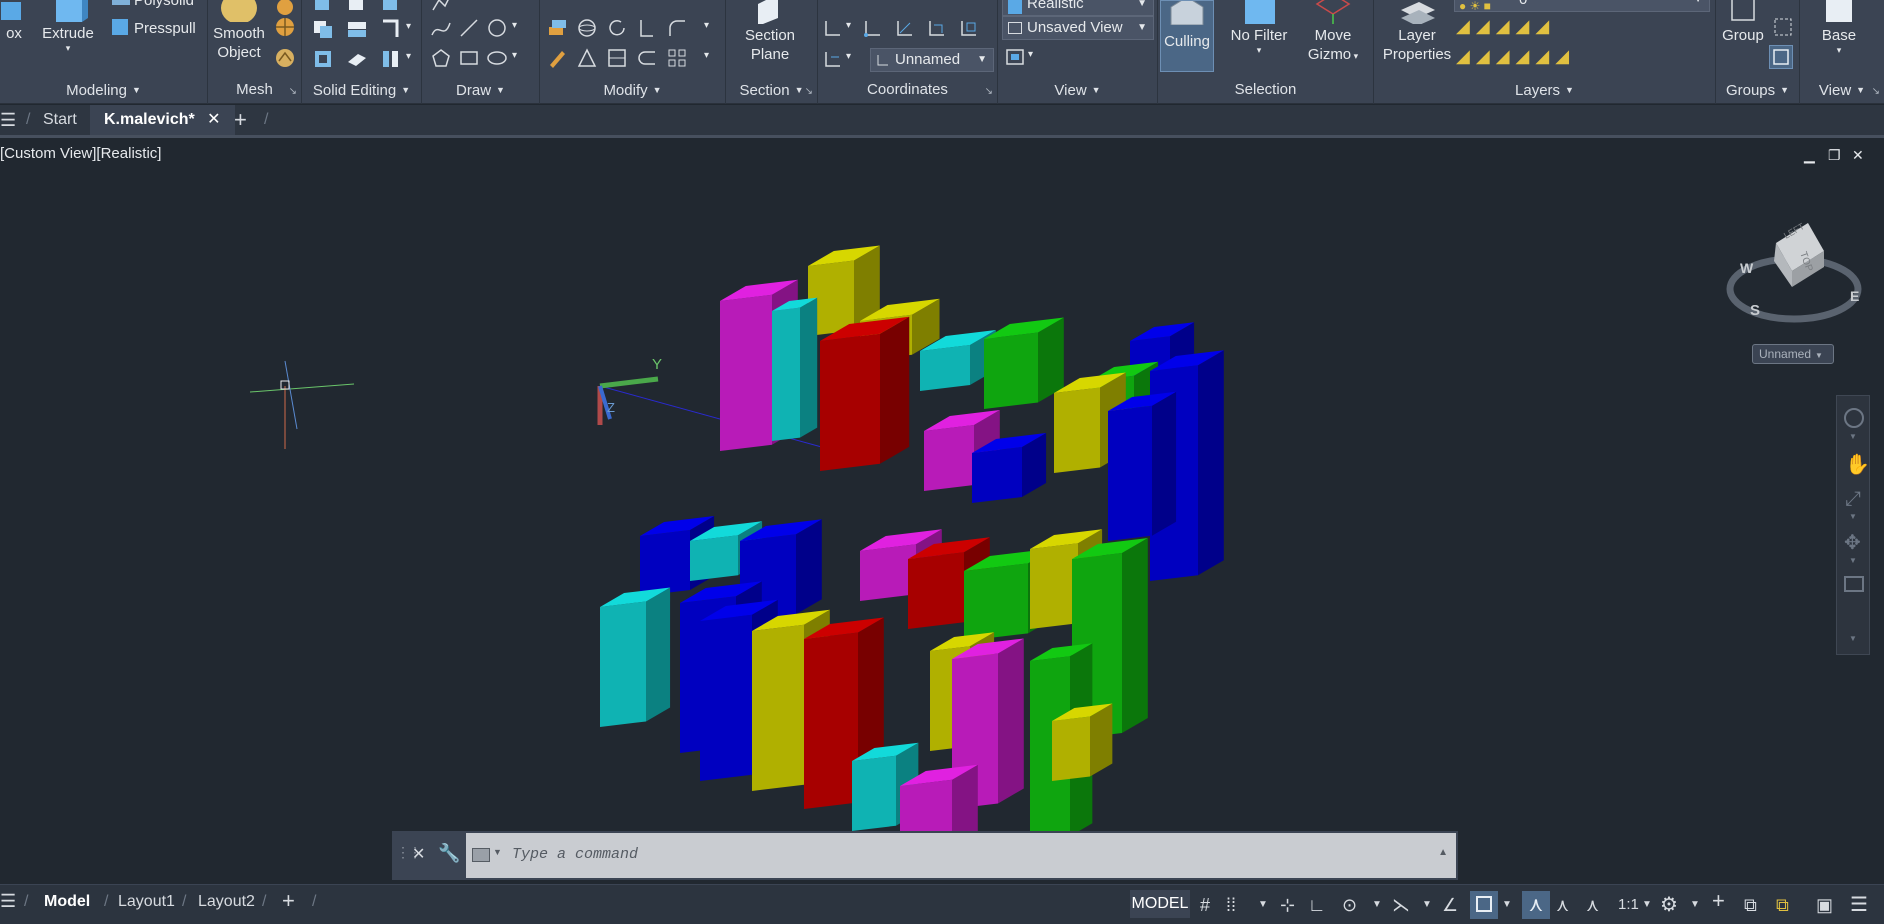 The width and height of the screenshot is (1884, 924). Describe the element at coordinates (8, 120) in the screenshot. I see `application-menu-icon: ☰` at that location.